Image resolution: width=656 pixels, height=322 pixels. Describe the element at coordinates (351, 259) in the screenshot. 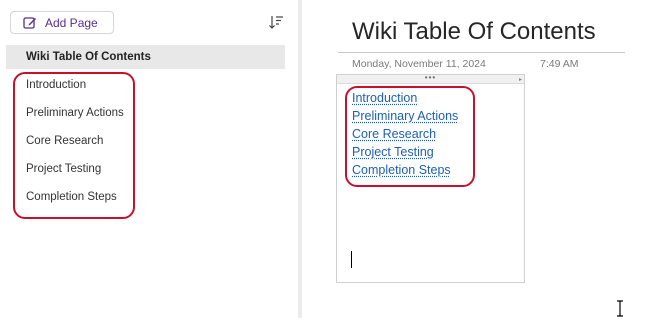

I see `text-cursor` at that location.